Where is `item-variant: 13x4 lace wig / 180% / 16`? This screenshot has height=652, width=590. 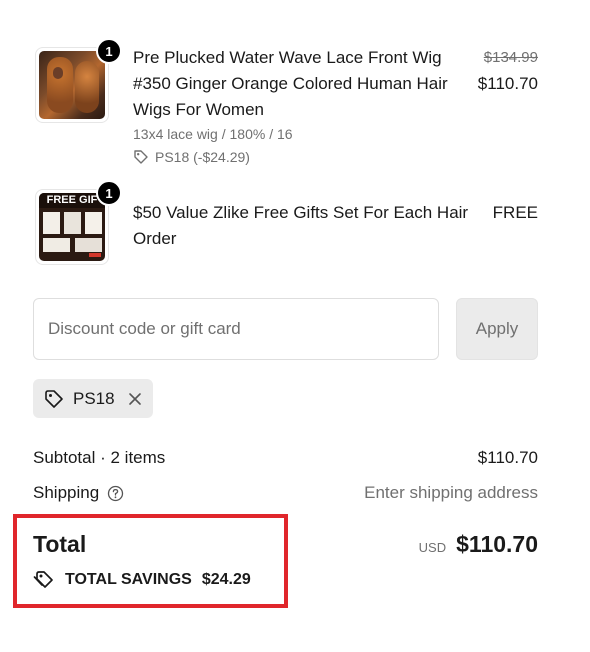
item-variant: 13x4 lace wig / 180% / 16 is located at coordinates (213, 134).